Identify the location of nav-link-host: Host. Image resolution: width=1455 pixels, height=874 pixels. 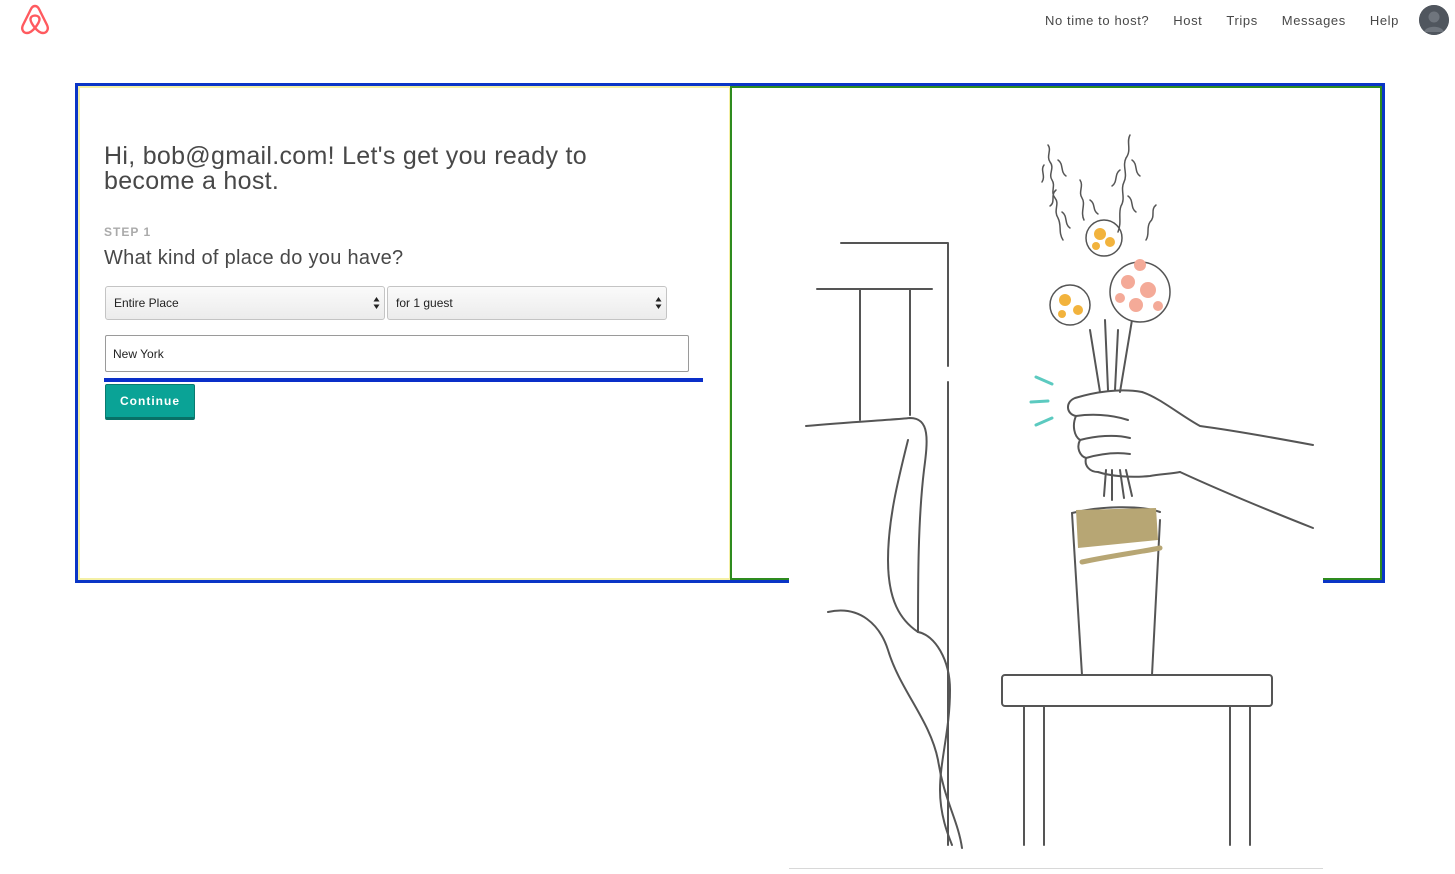
(1187, 20).